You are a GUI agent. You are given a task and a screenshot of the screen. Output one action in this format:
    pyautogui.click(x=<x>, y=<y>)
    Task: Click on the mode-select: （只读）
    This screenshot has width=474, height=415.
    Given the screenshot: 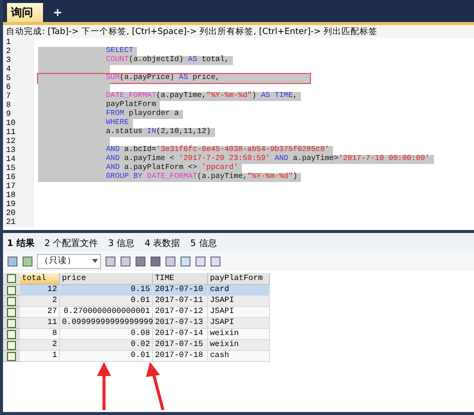 What is the action you would take?
    pyautogui.click(x=69, y=261)
    